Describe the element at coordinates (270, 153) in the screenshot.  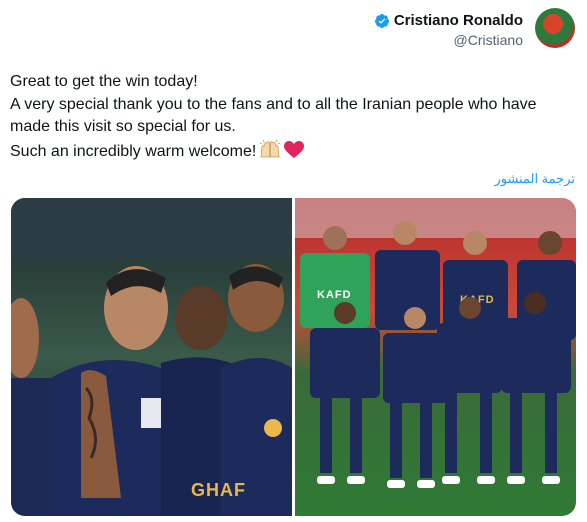
I see `raising-hands-icon` at that location.